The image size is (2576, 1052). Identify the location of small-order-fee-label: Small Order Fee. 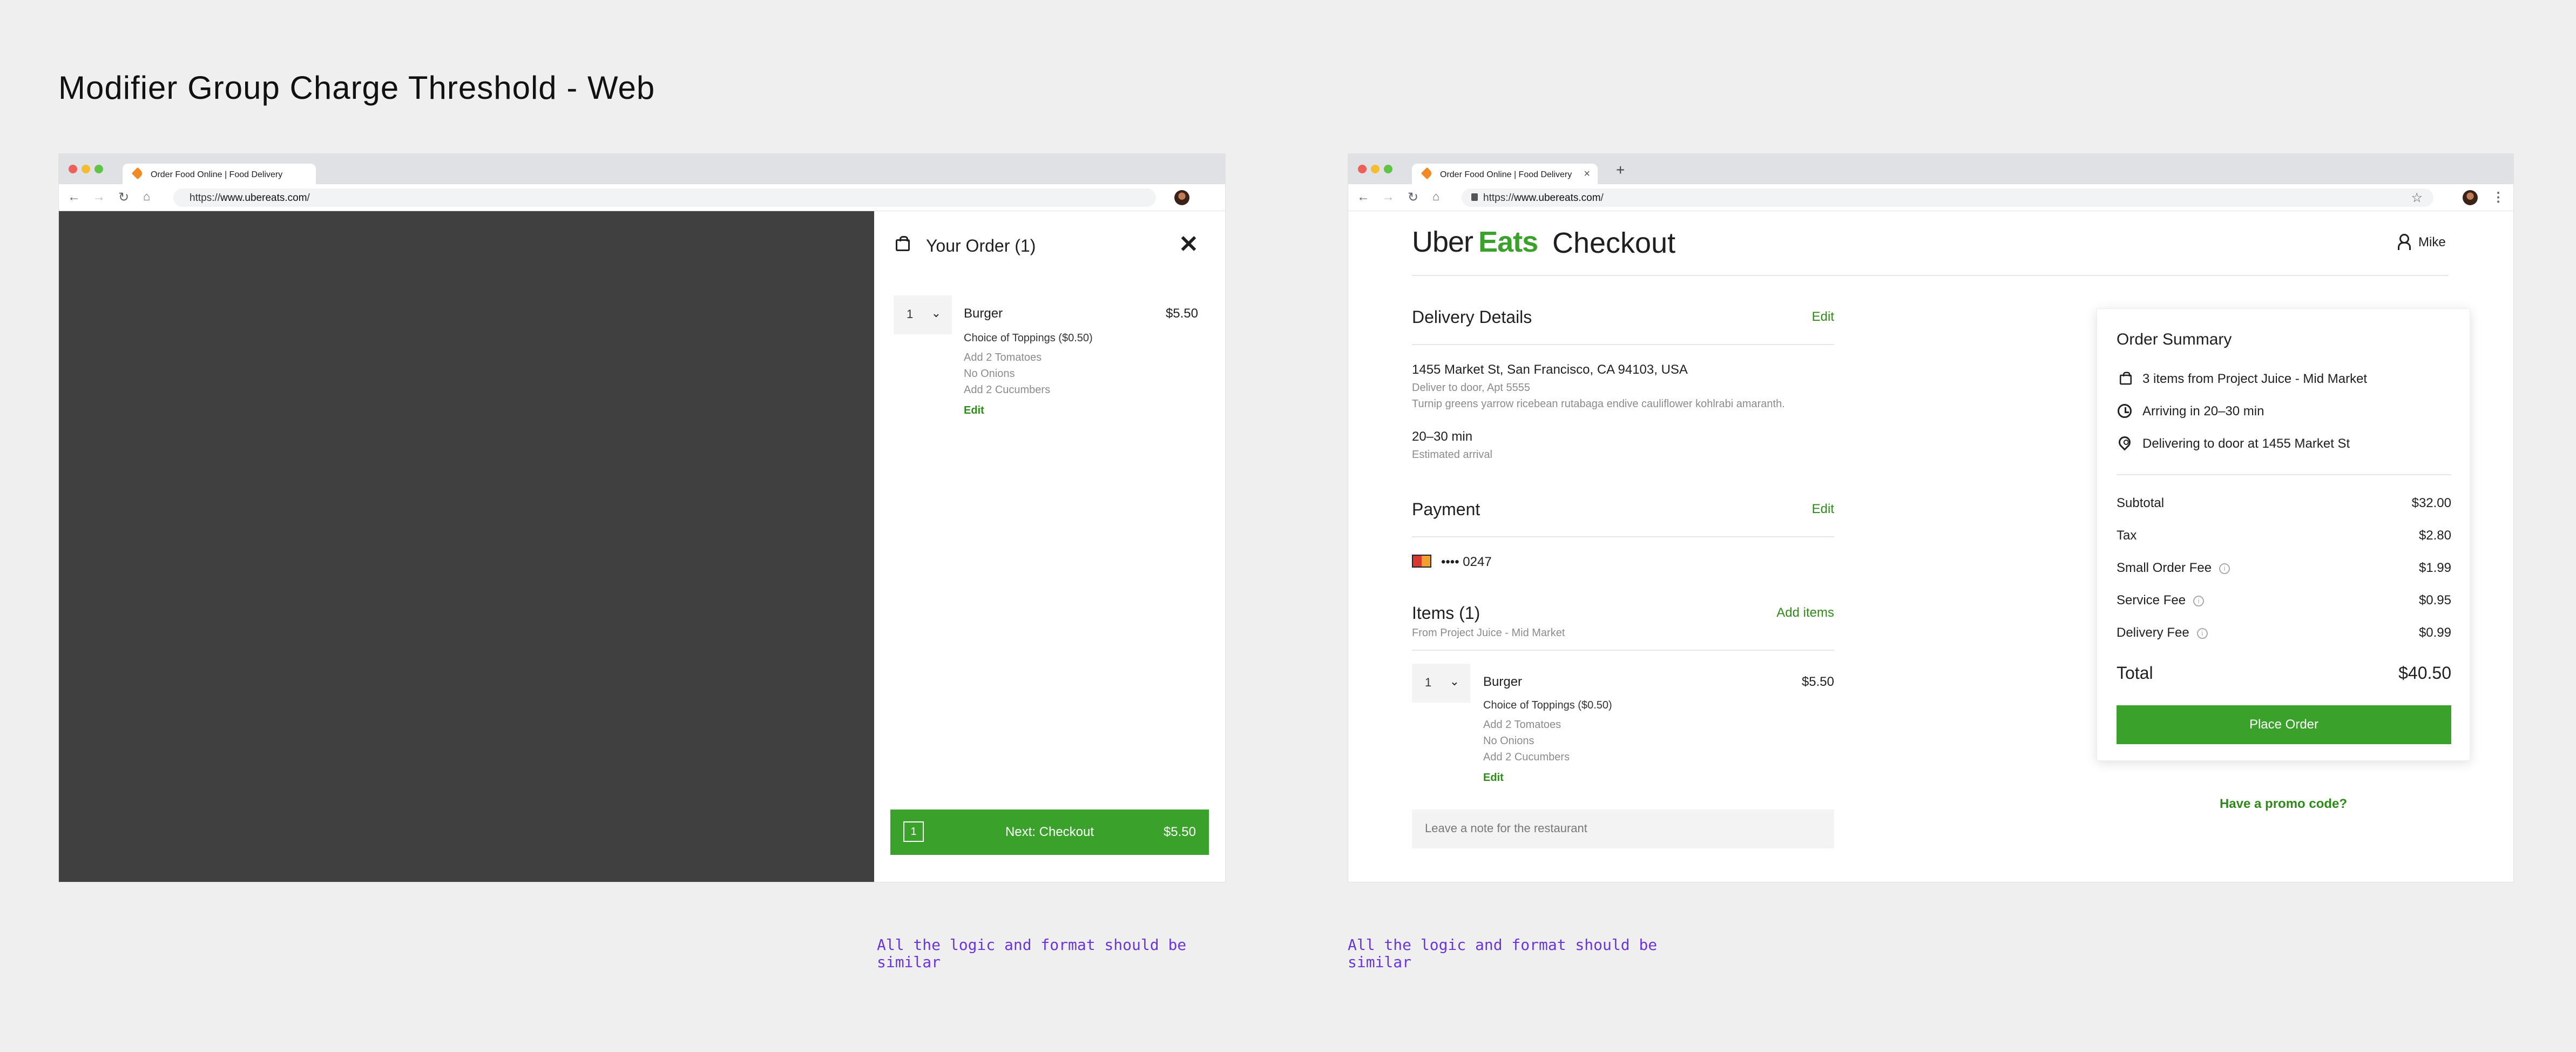
(2164, 568).